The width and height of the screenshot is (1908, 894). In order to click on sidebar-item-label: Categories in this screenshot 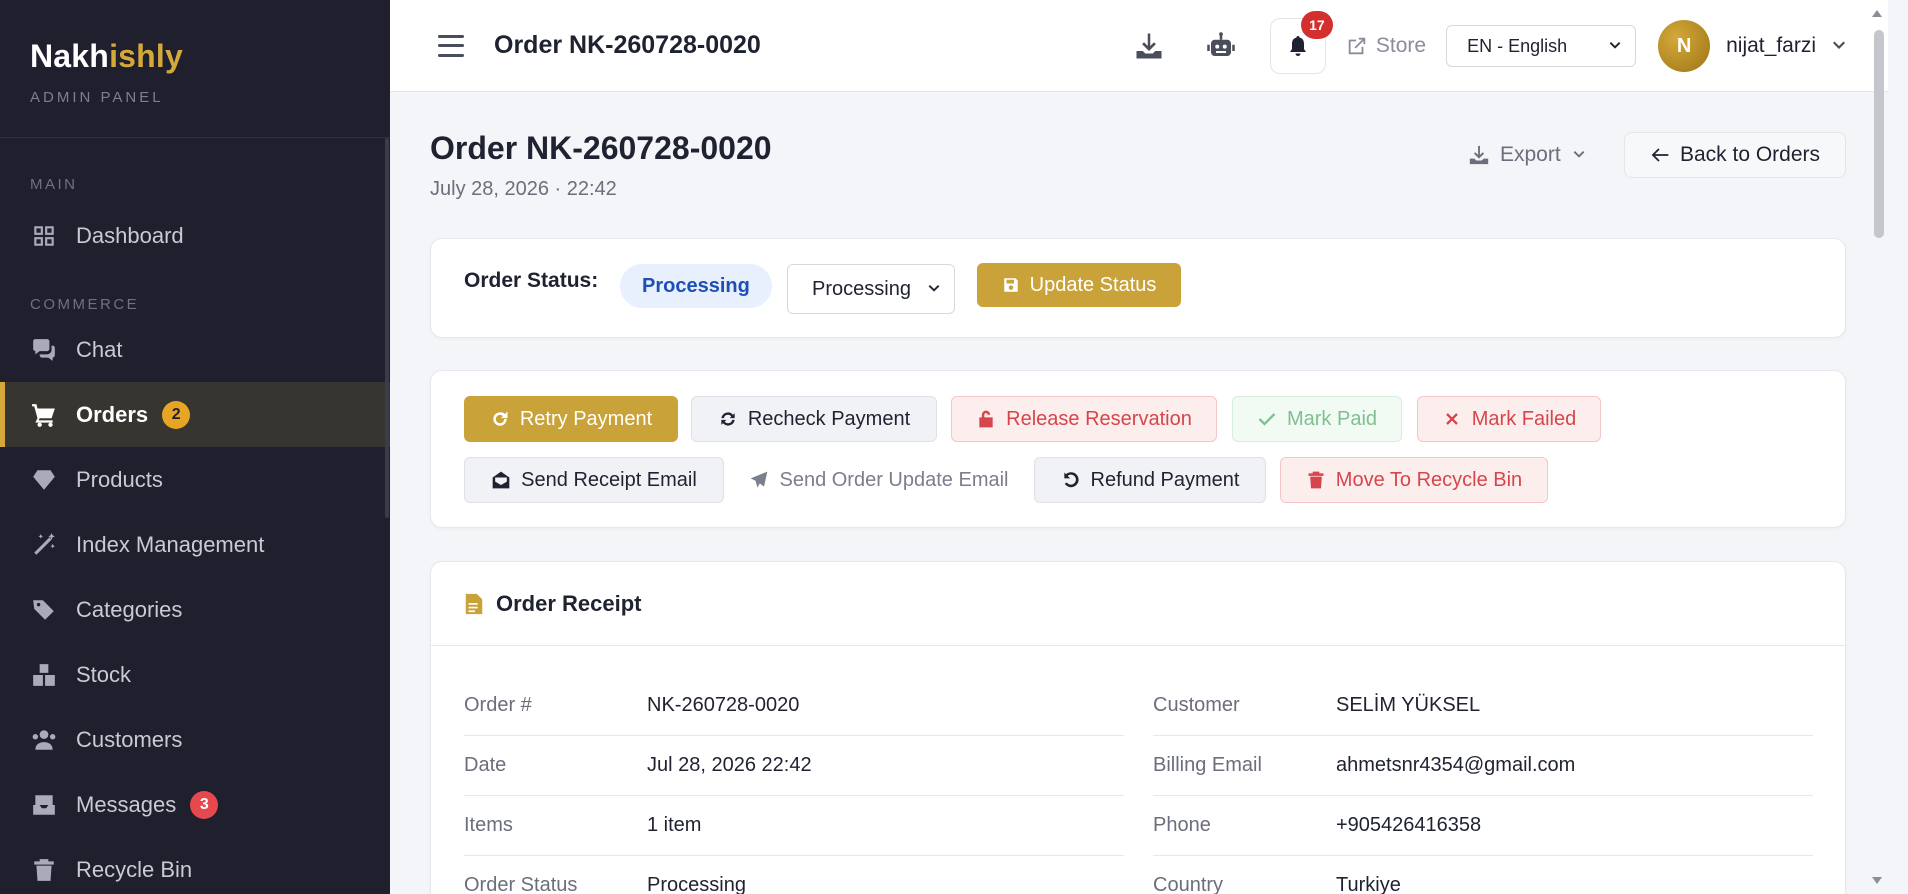, I will do `click(129, 609)`.